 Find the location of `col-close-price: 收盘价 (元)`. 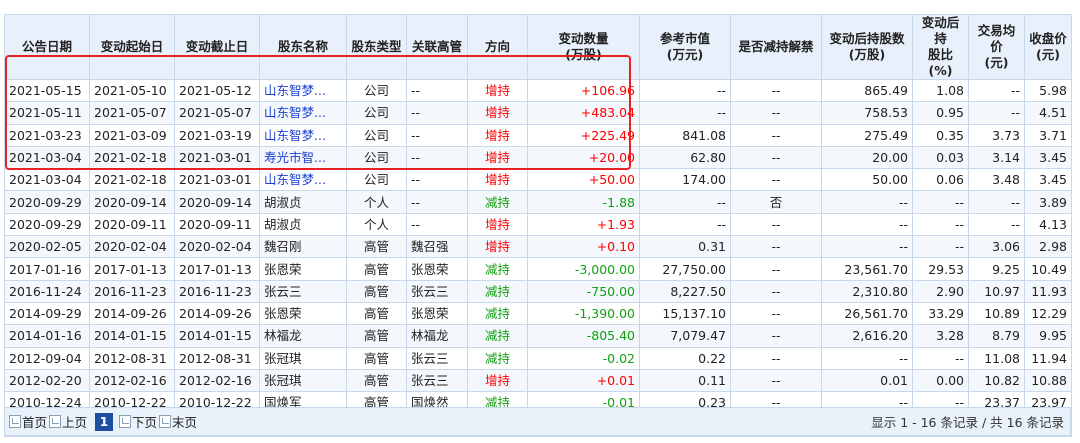

col-close-price: 收盘价 (元) is located at coordinates (1048, 47).